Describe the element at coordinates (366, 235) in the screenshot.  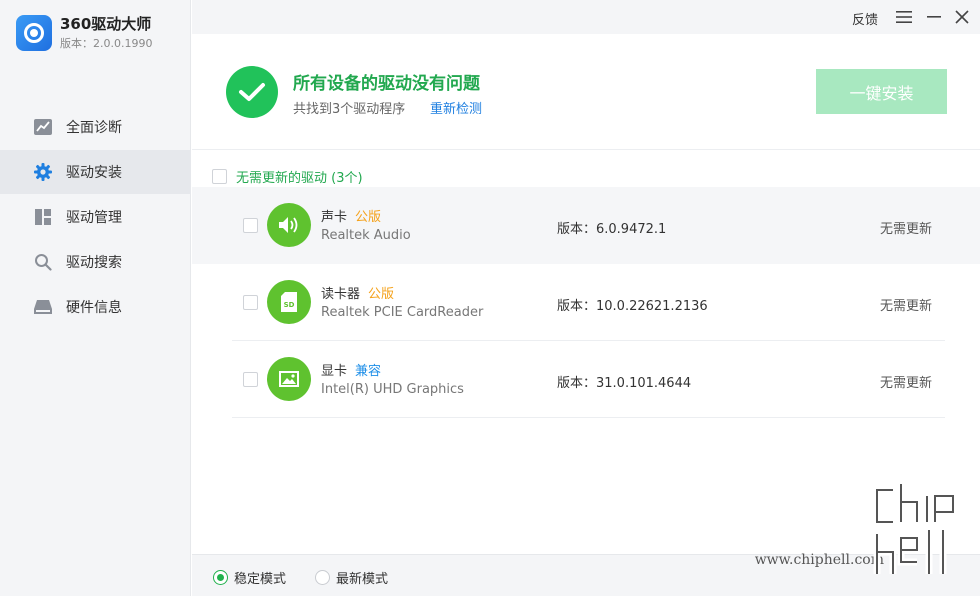
I see `driver-model: Realtek Audio` at that location.